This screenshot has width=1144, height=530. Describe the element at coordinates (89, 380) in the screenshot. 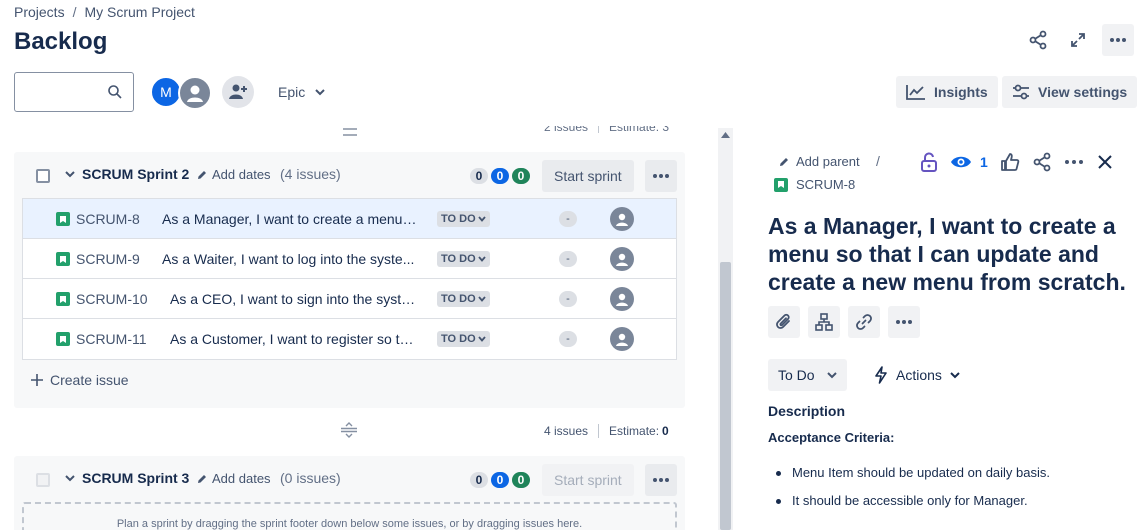

I see `create-issue-label: Create issue` at that location.